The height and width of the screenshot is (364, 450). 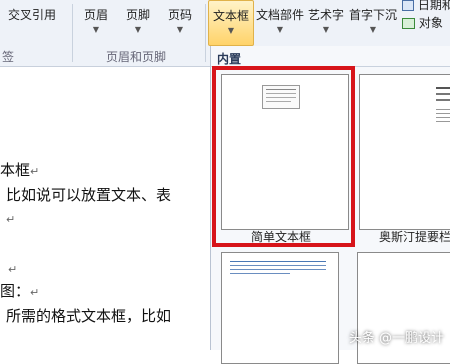 What do you see at coordinates (8, 57) in the screenshot?
I see `ribbon-group-label-partial: 签` at bounding box center [8, 57].